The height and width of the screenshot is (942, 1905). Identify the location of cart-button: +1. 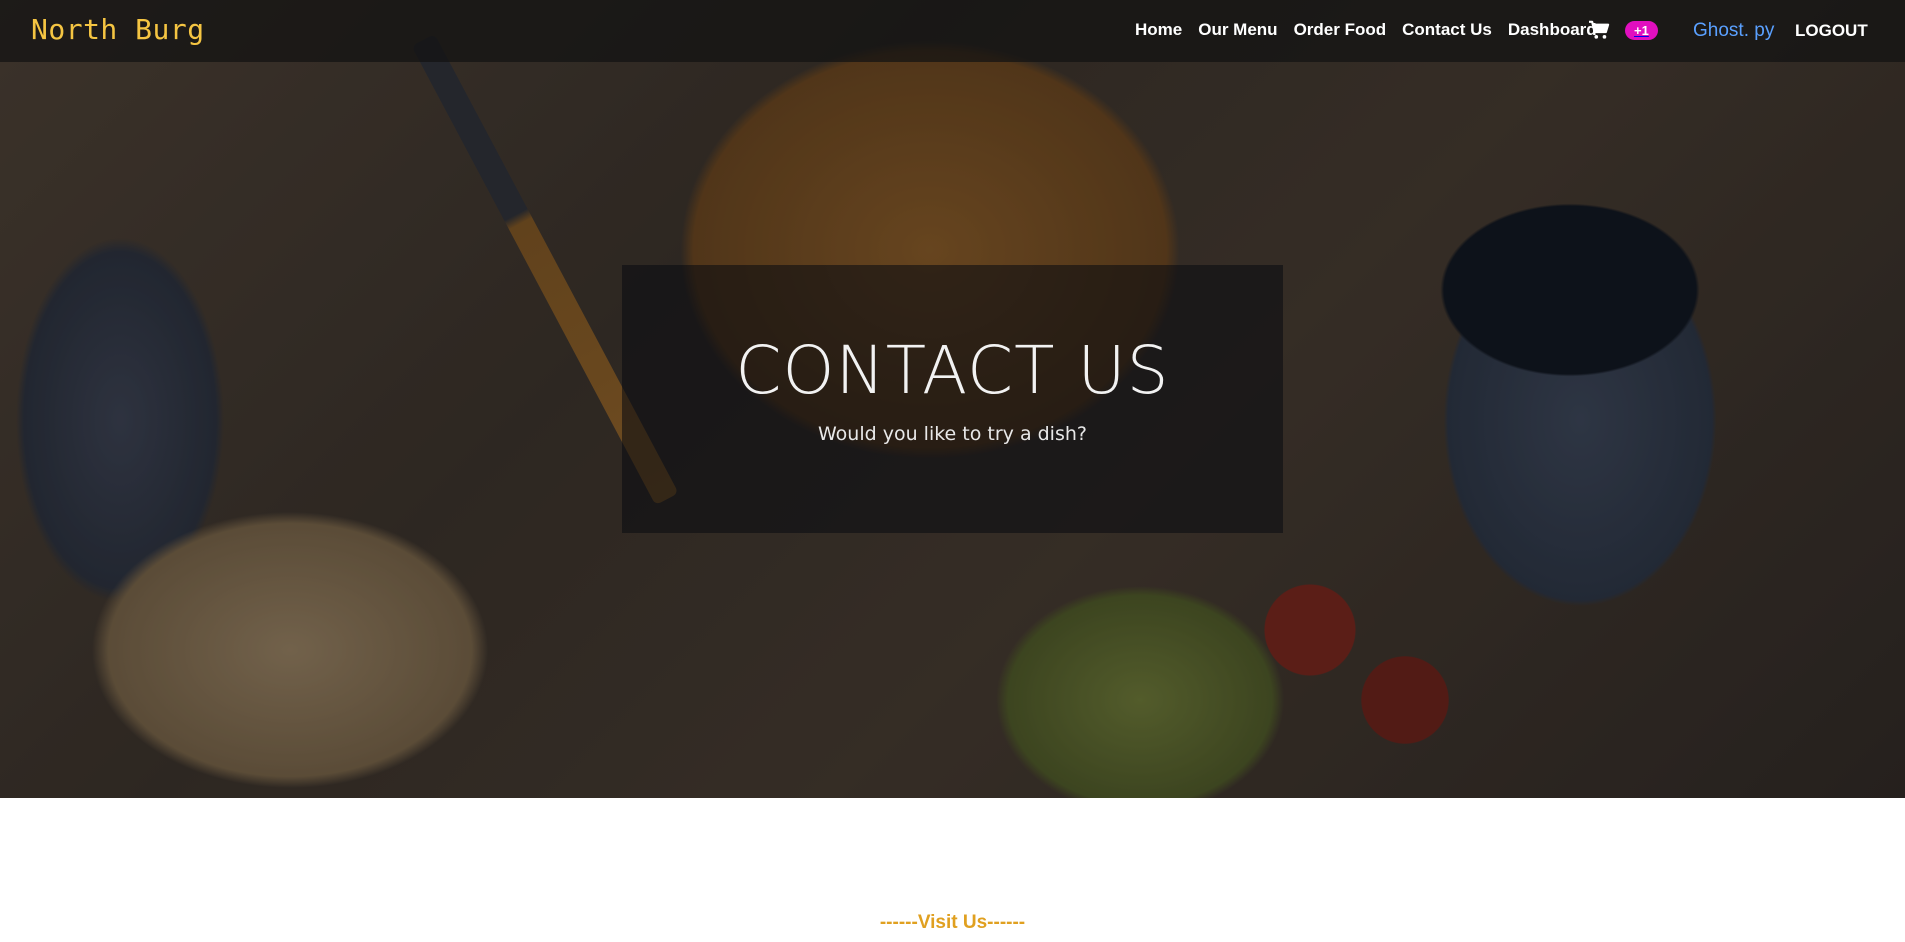
(1623, 30).